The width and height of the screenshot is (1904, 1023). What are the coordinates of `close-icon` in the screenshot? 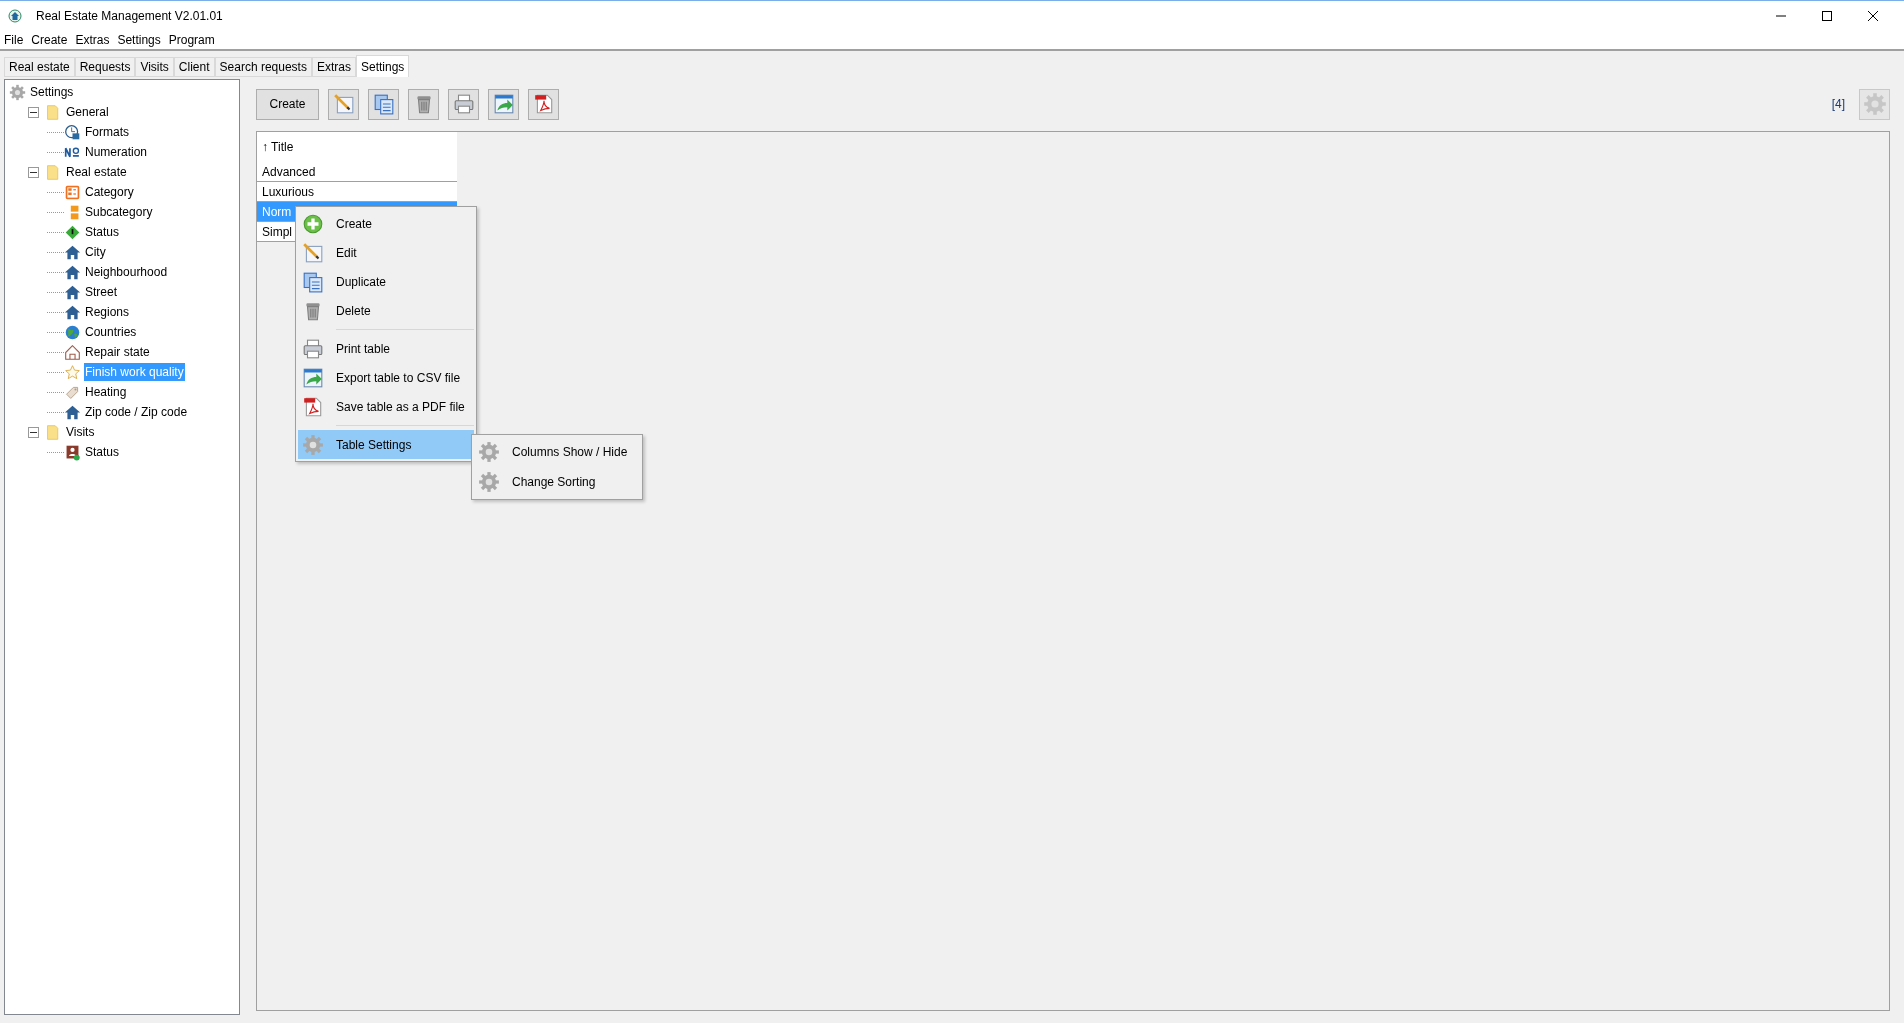 It's located at (1873, 16).